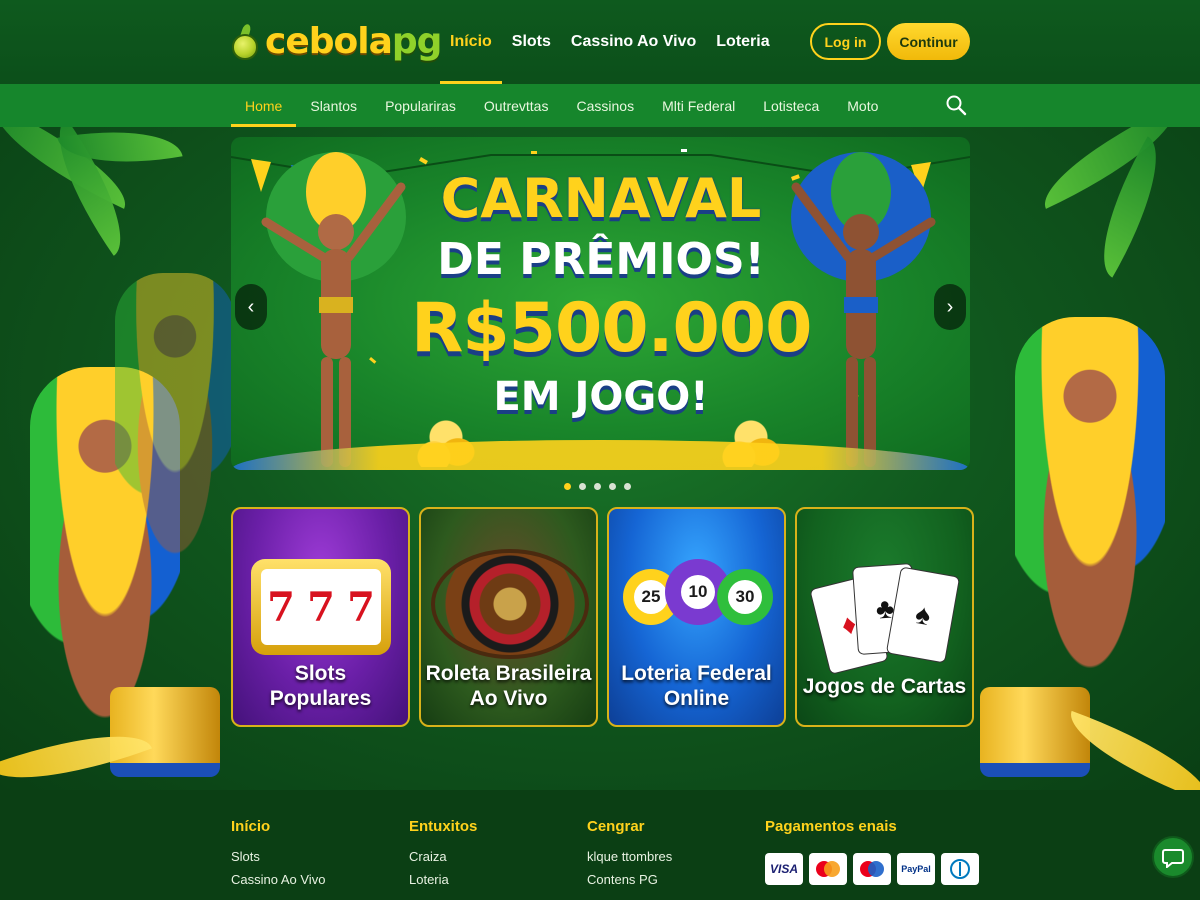  Describe the element at coordinates (916, 869) in the screenshot. I see `paypal-icon: PayPal` at that location.